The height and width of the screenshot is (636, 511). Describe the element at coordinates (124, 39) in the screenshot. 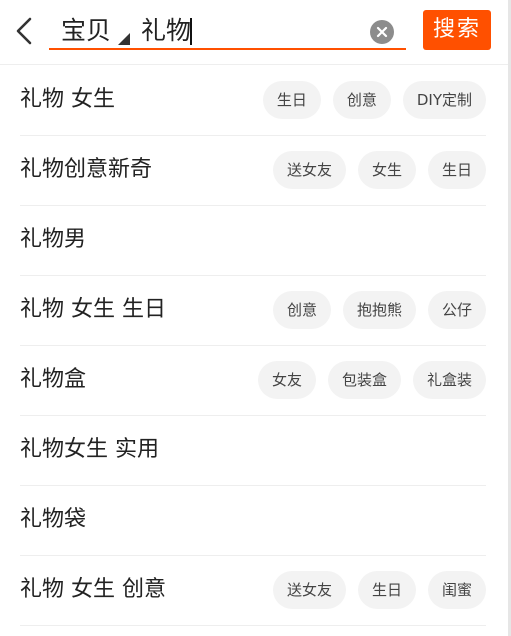

I see `dropdown-triangle-icon` at that location.